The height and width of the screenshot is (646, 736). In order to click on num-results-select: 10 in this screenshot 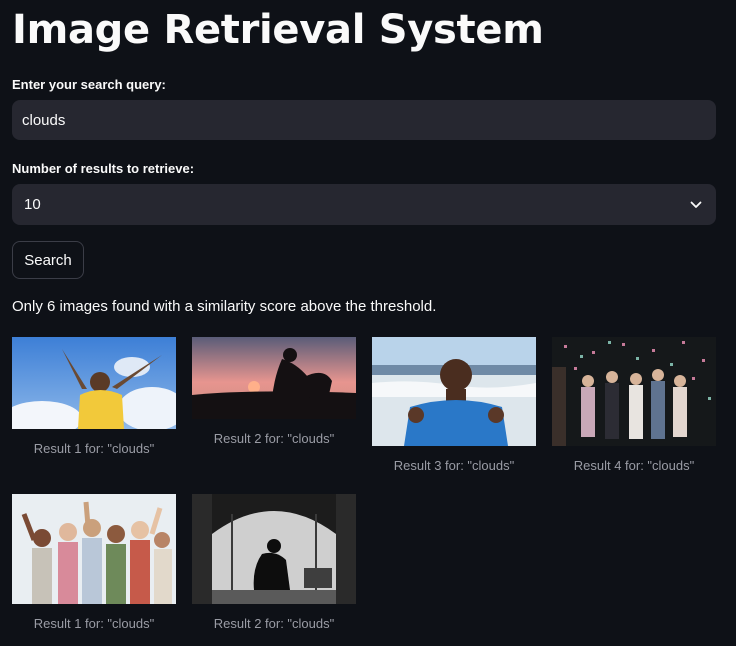, I will do `click(364, 204)`.